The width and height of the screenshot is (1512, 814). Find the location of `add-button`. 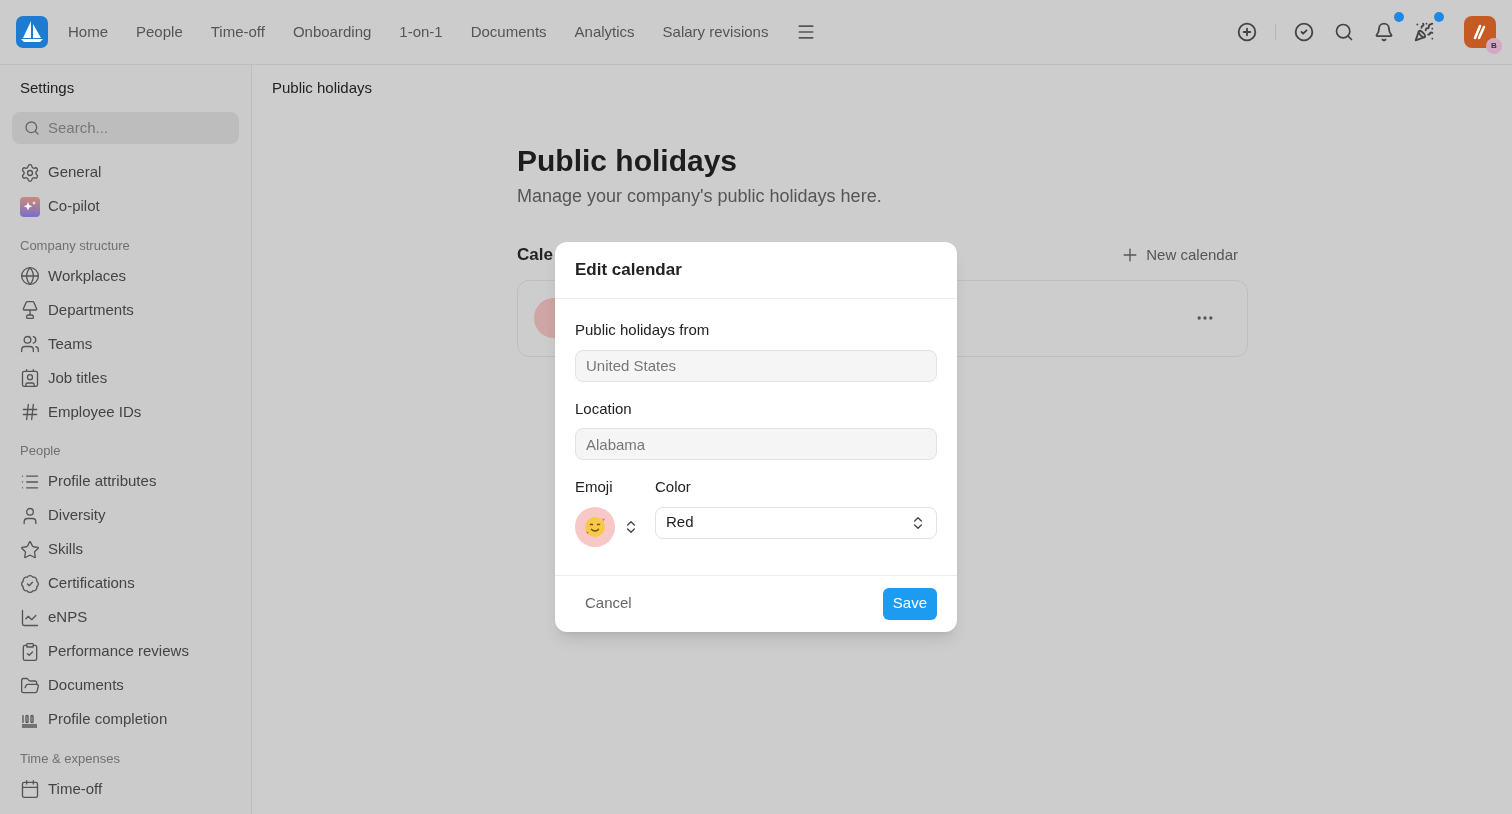

add-button is located at coordinates (1247, 32).